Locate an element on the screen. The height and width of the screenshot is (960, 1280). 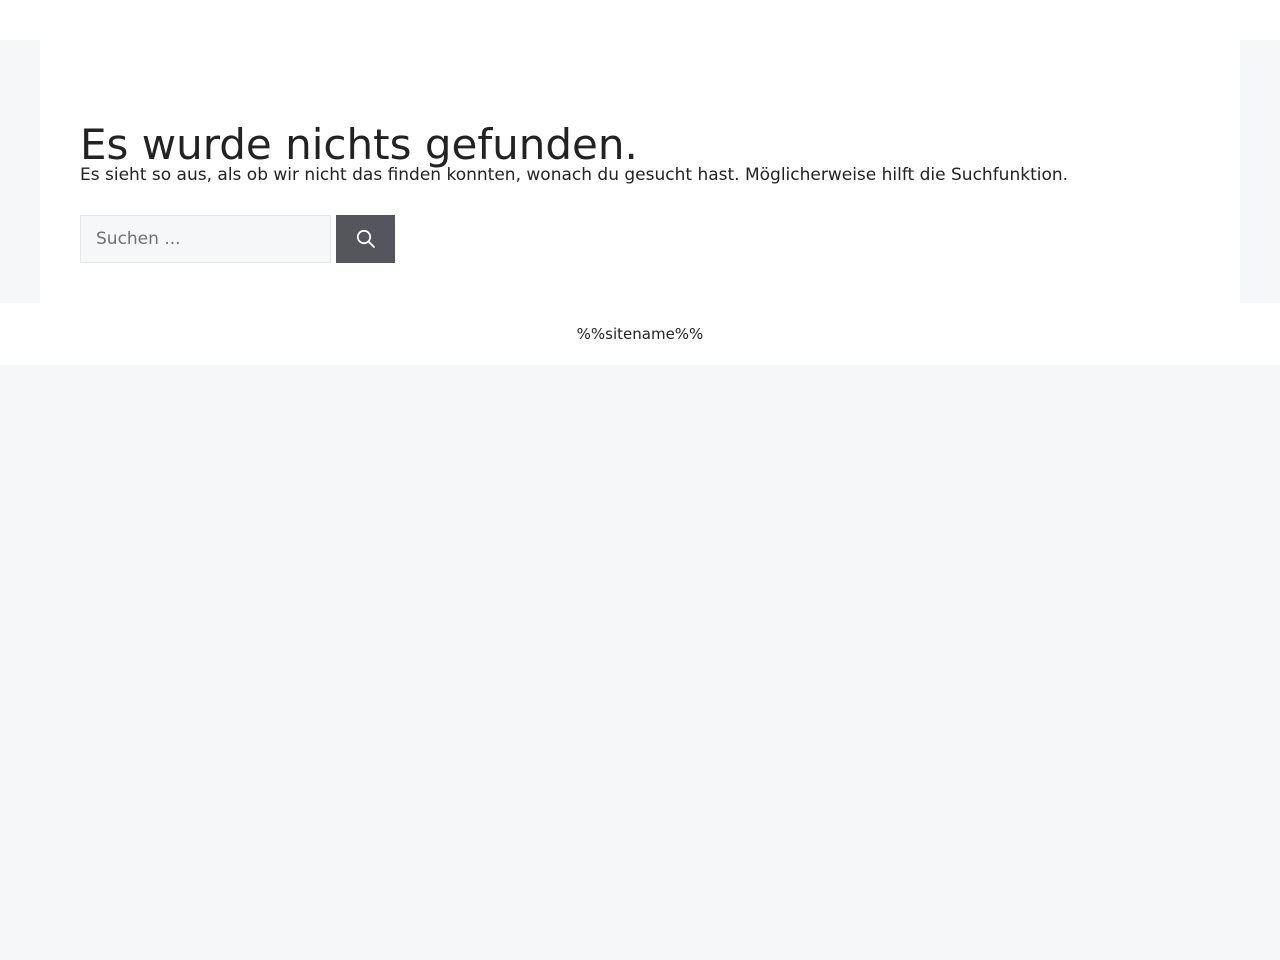
search-button is located at coordinates (365, 239).